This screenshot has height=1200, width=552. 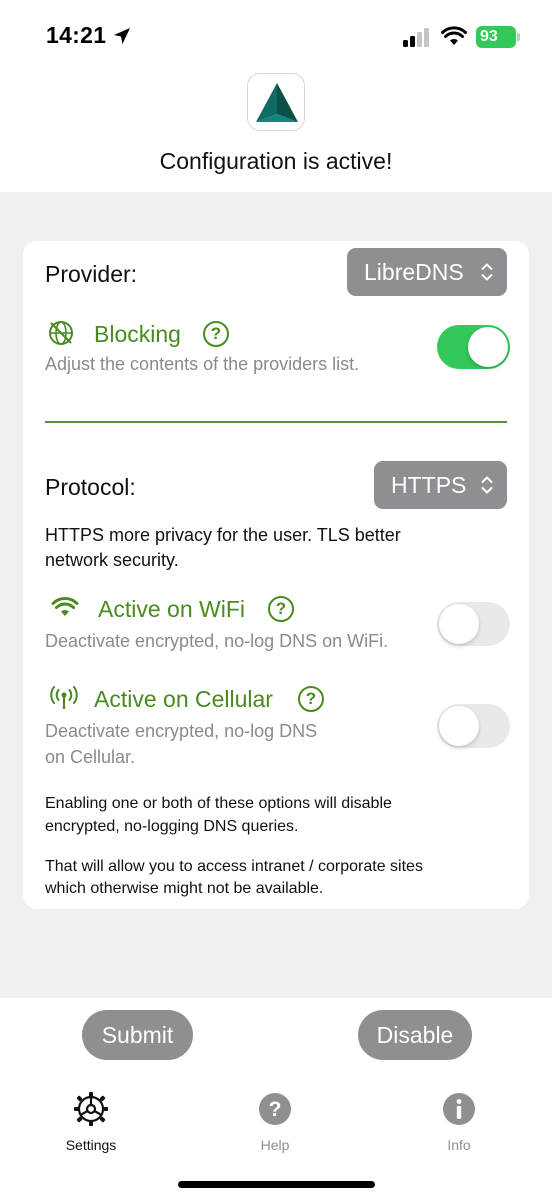 What do you see at coordinates (184, 888) in the screenshot?
I see `info-line-4: which otherwise might not be available.` at bounding box center [184, 888].